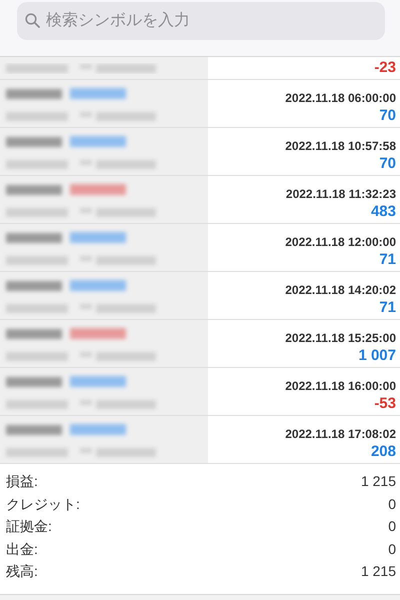 The image size is (400, 600). What do you see at coordinates (383, 211) in the screenshot?
I see `profit-value: 483` at bounding box center [383, 211].